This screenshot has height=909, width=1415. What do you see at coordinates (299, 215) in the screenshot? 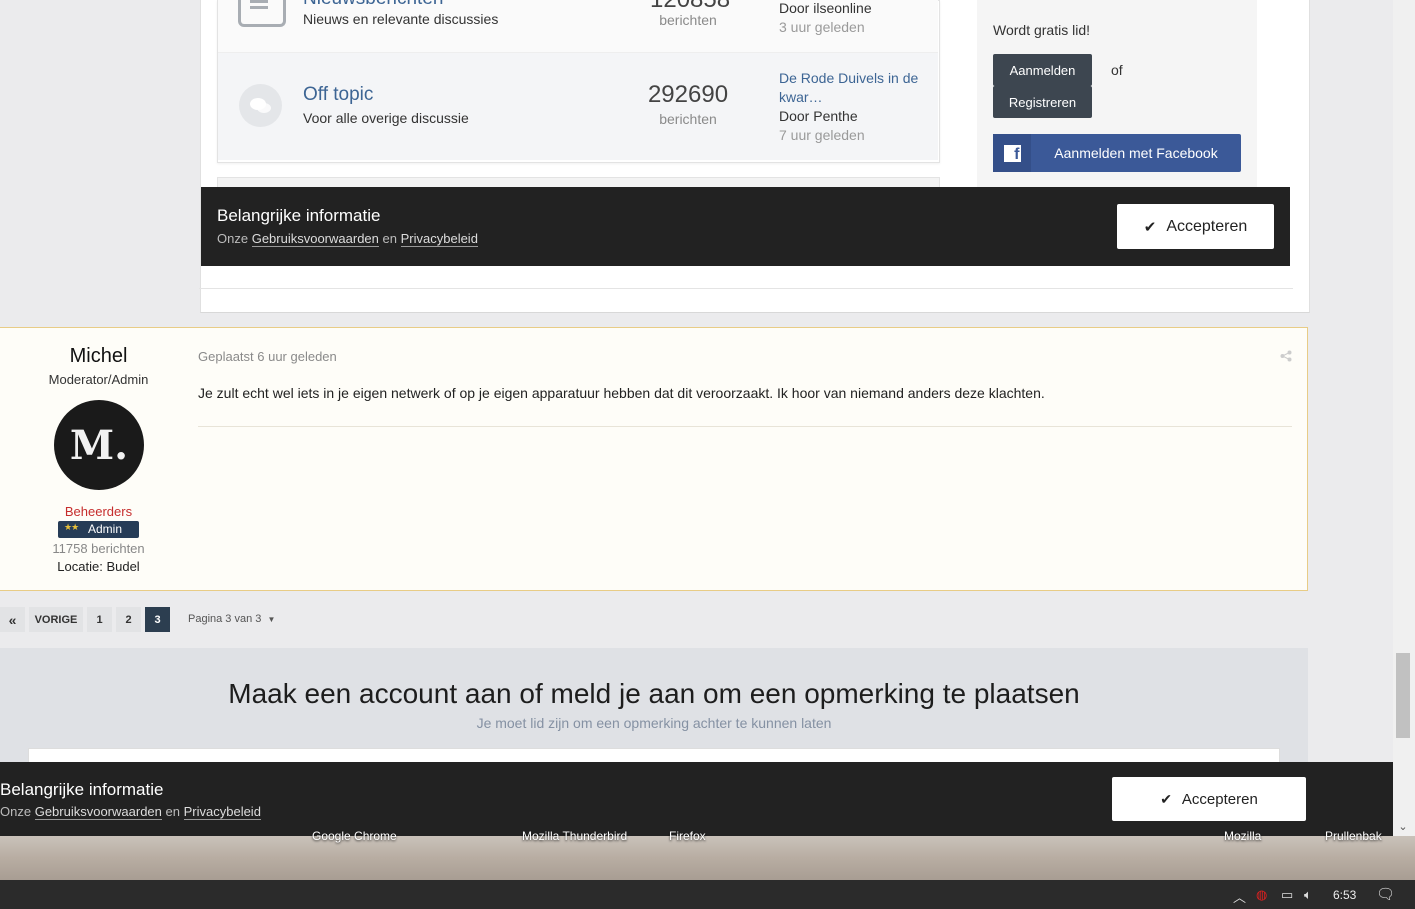
I see `banner-title: Belangrijke informatie` at bounding box center [299, 215].